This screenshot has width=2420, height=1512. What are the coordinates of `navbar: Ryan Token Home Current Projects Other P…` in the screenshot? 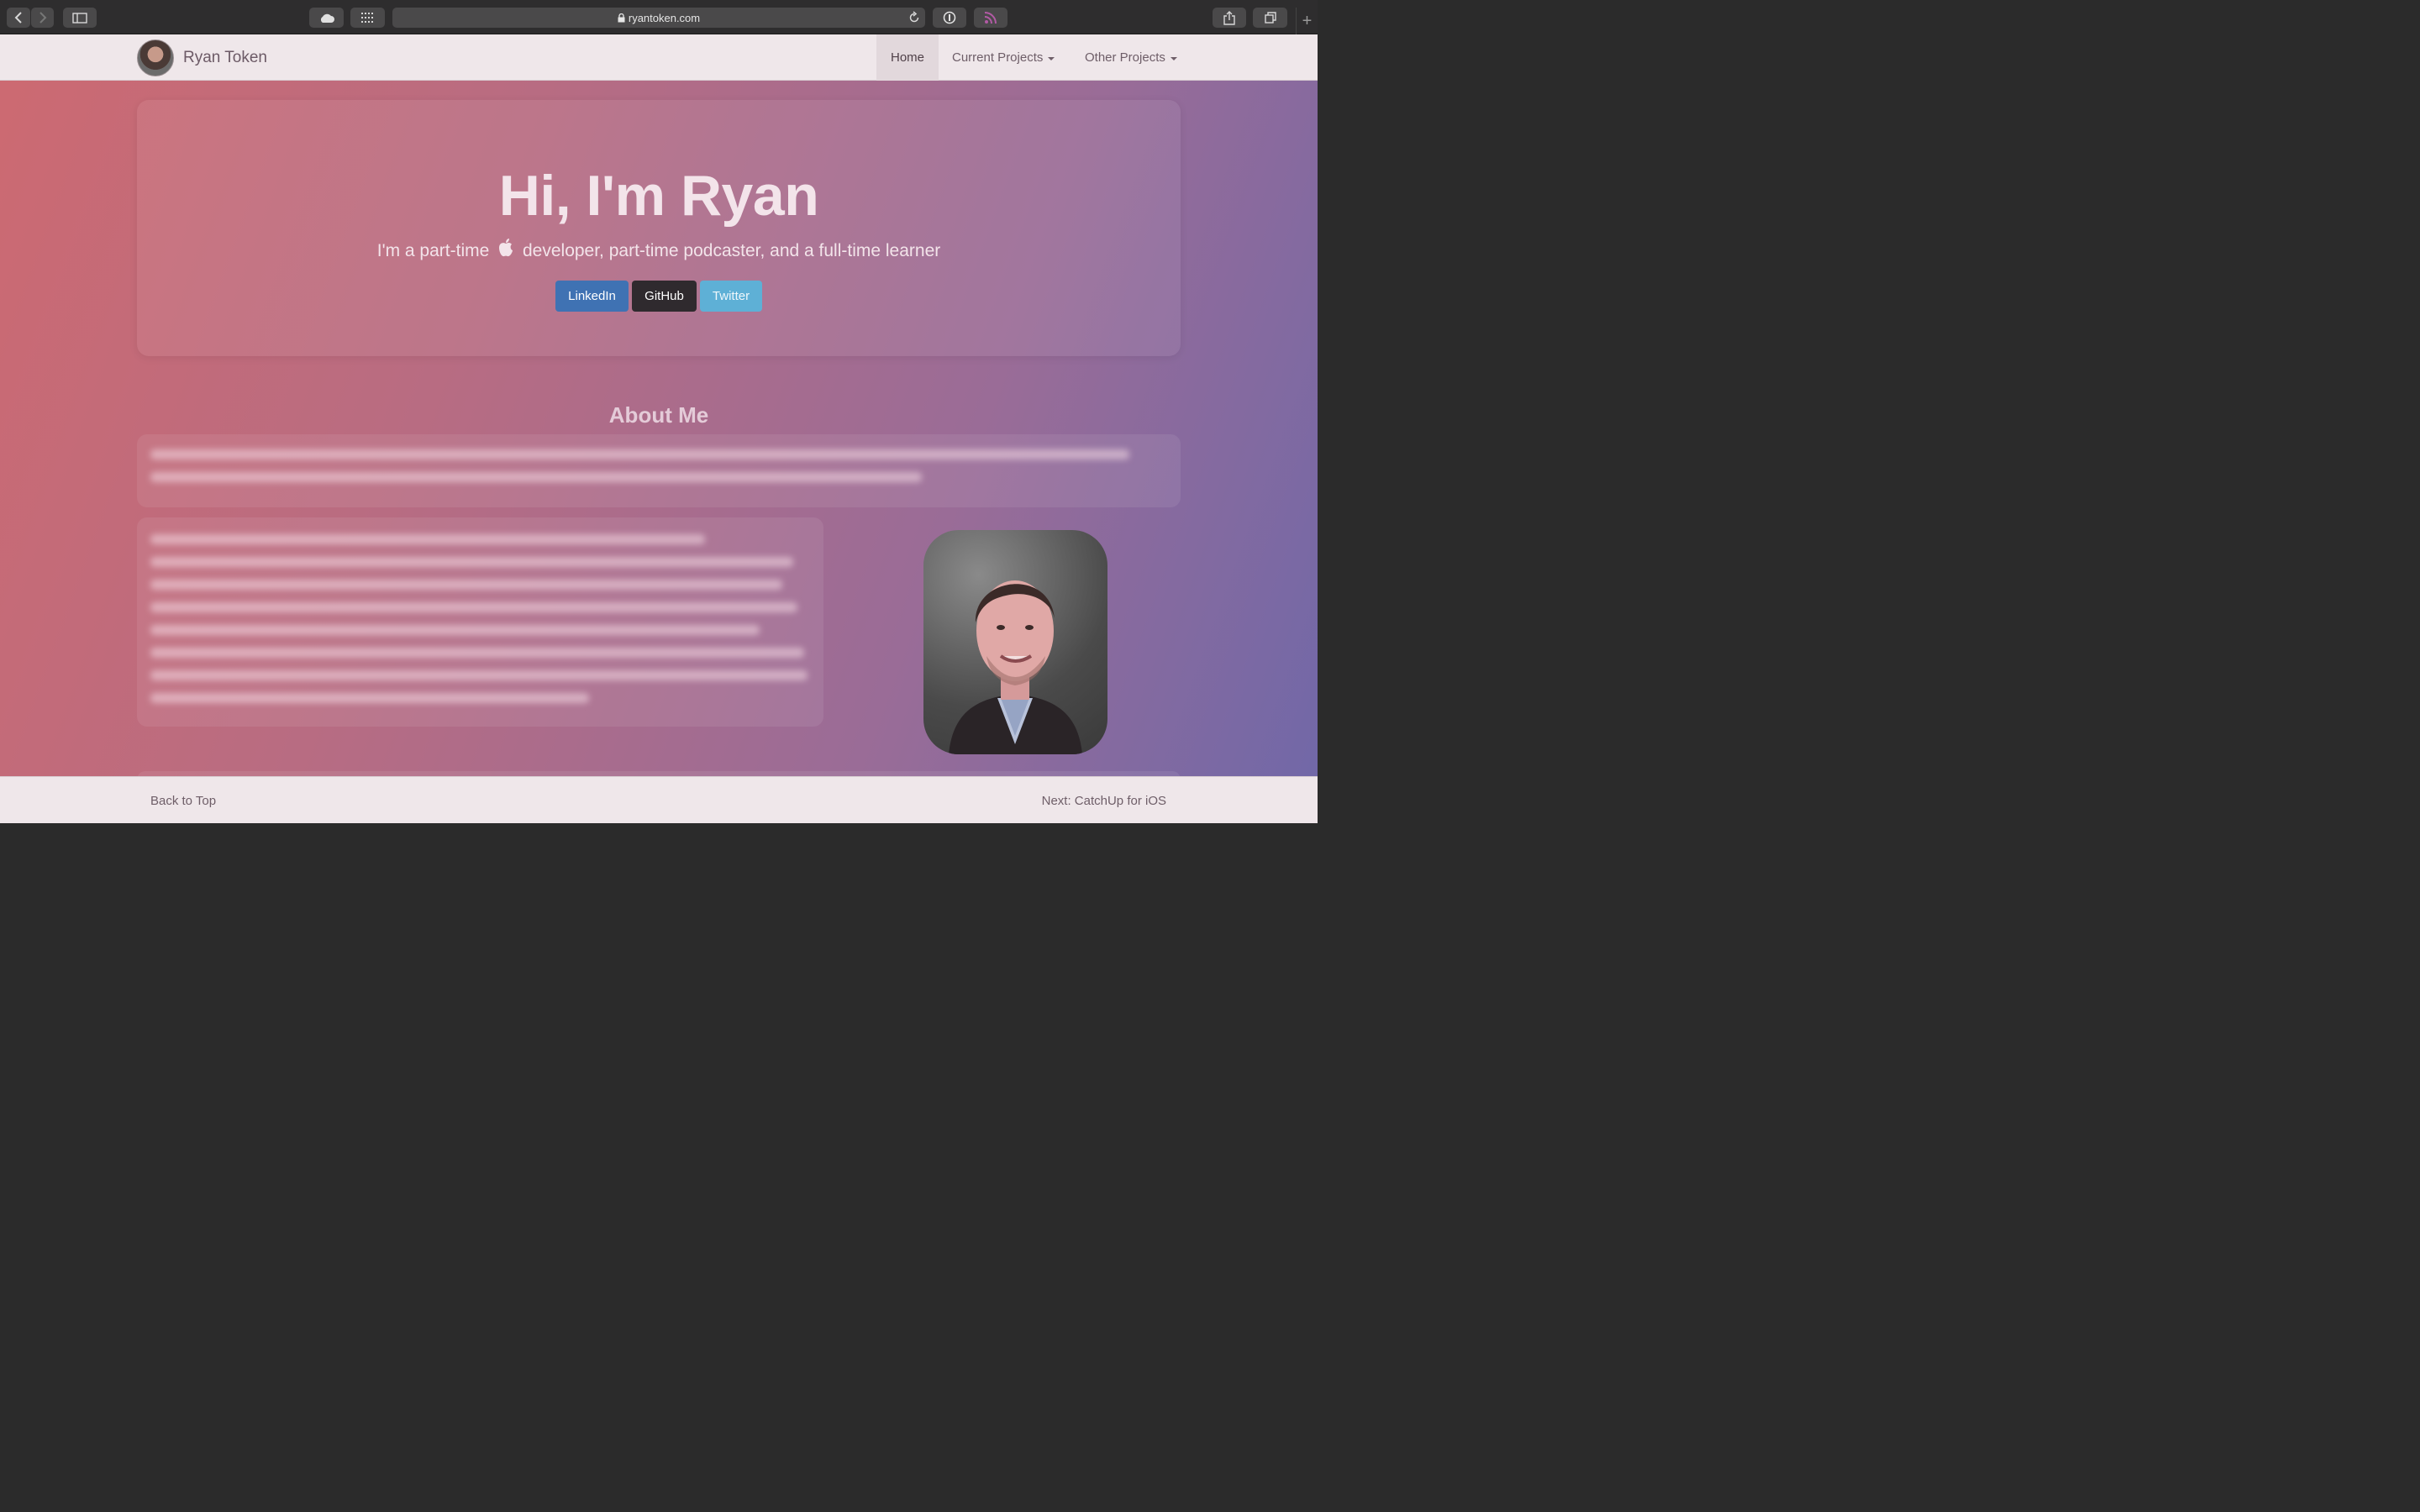 It's located at (659, 57).